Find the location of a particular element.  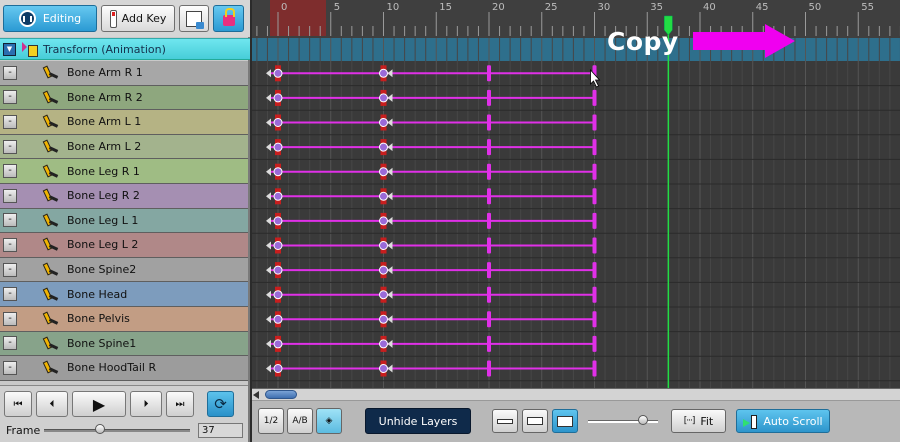

ab-toggle-button: A/B is located at coordinates (300, 421).